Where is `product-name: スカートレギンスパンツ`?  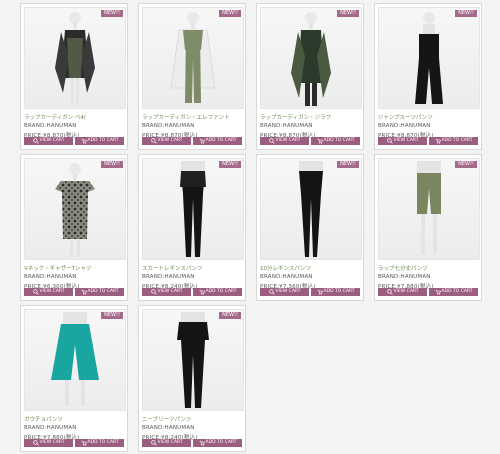
product-name: スカートレギンスパンツ is located at coordinates (192, 268).